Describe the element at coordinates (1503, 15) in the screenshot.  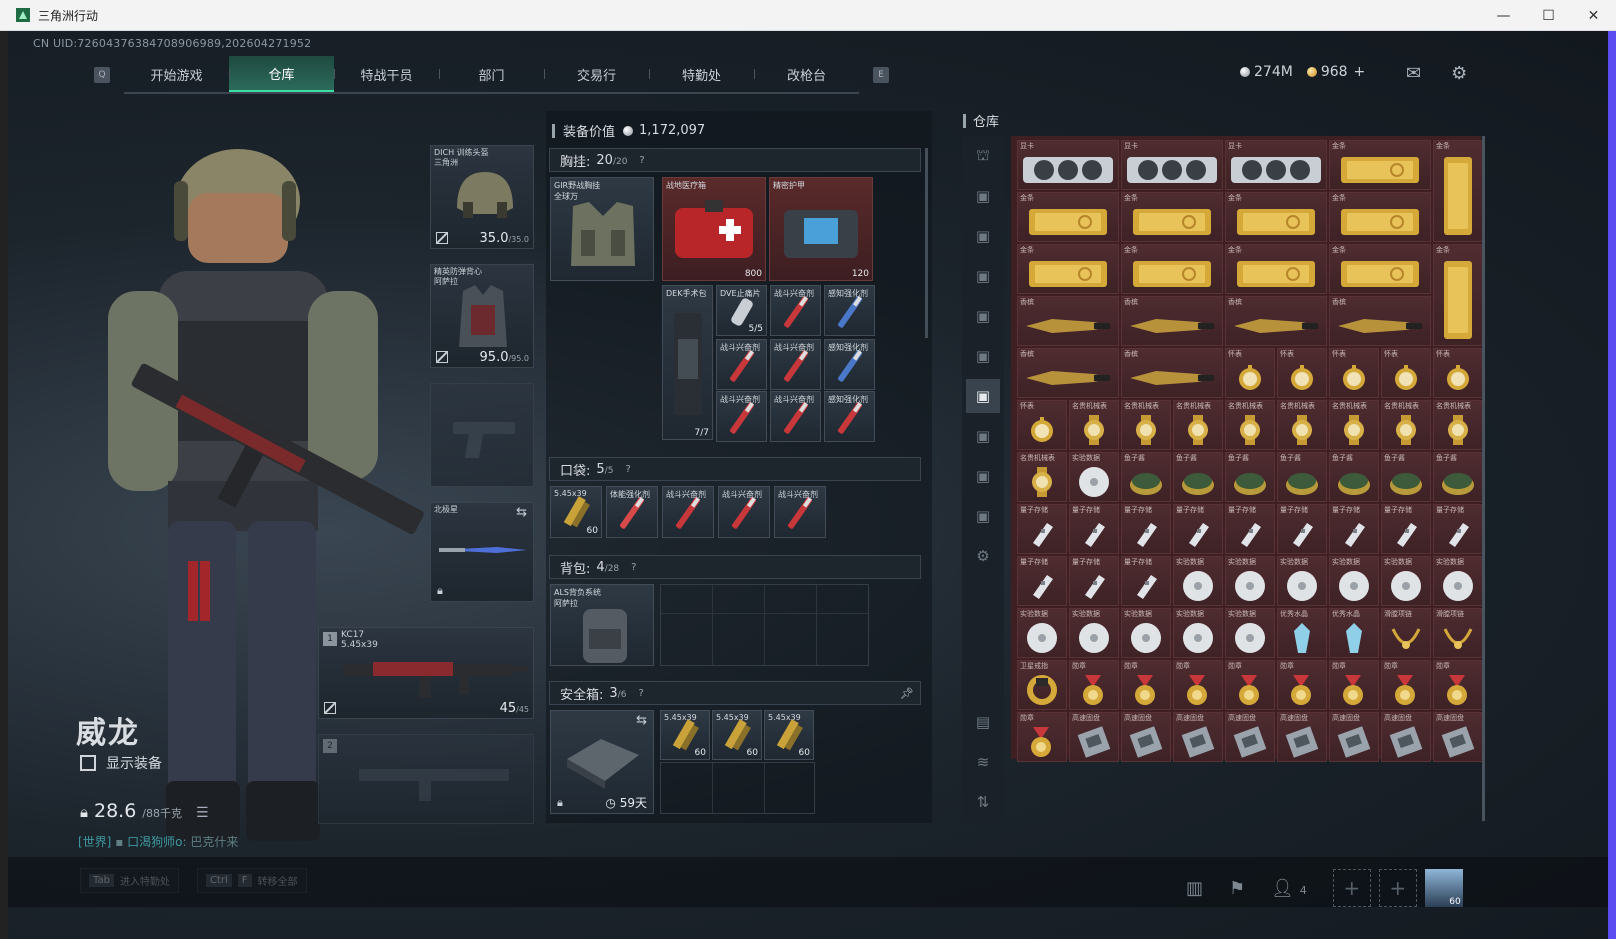
I see `minimize-button: —` at that location.